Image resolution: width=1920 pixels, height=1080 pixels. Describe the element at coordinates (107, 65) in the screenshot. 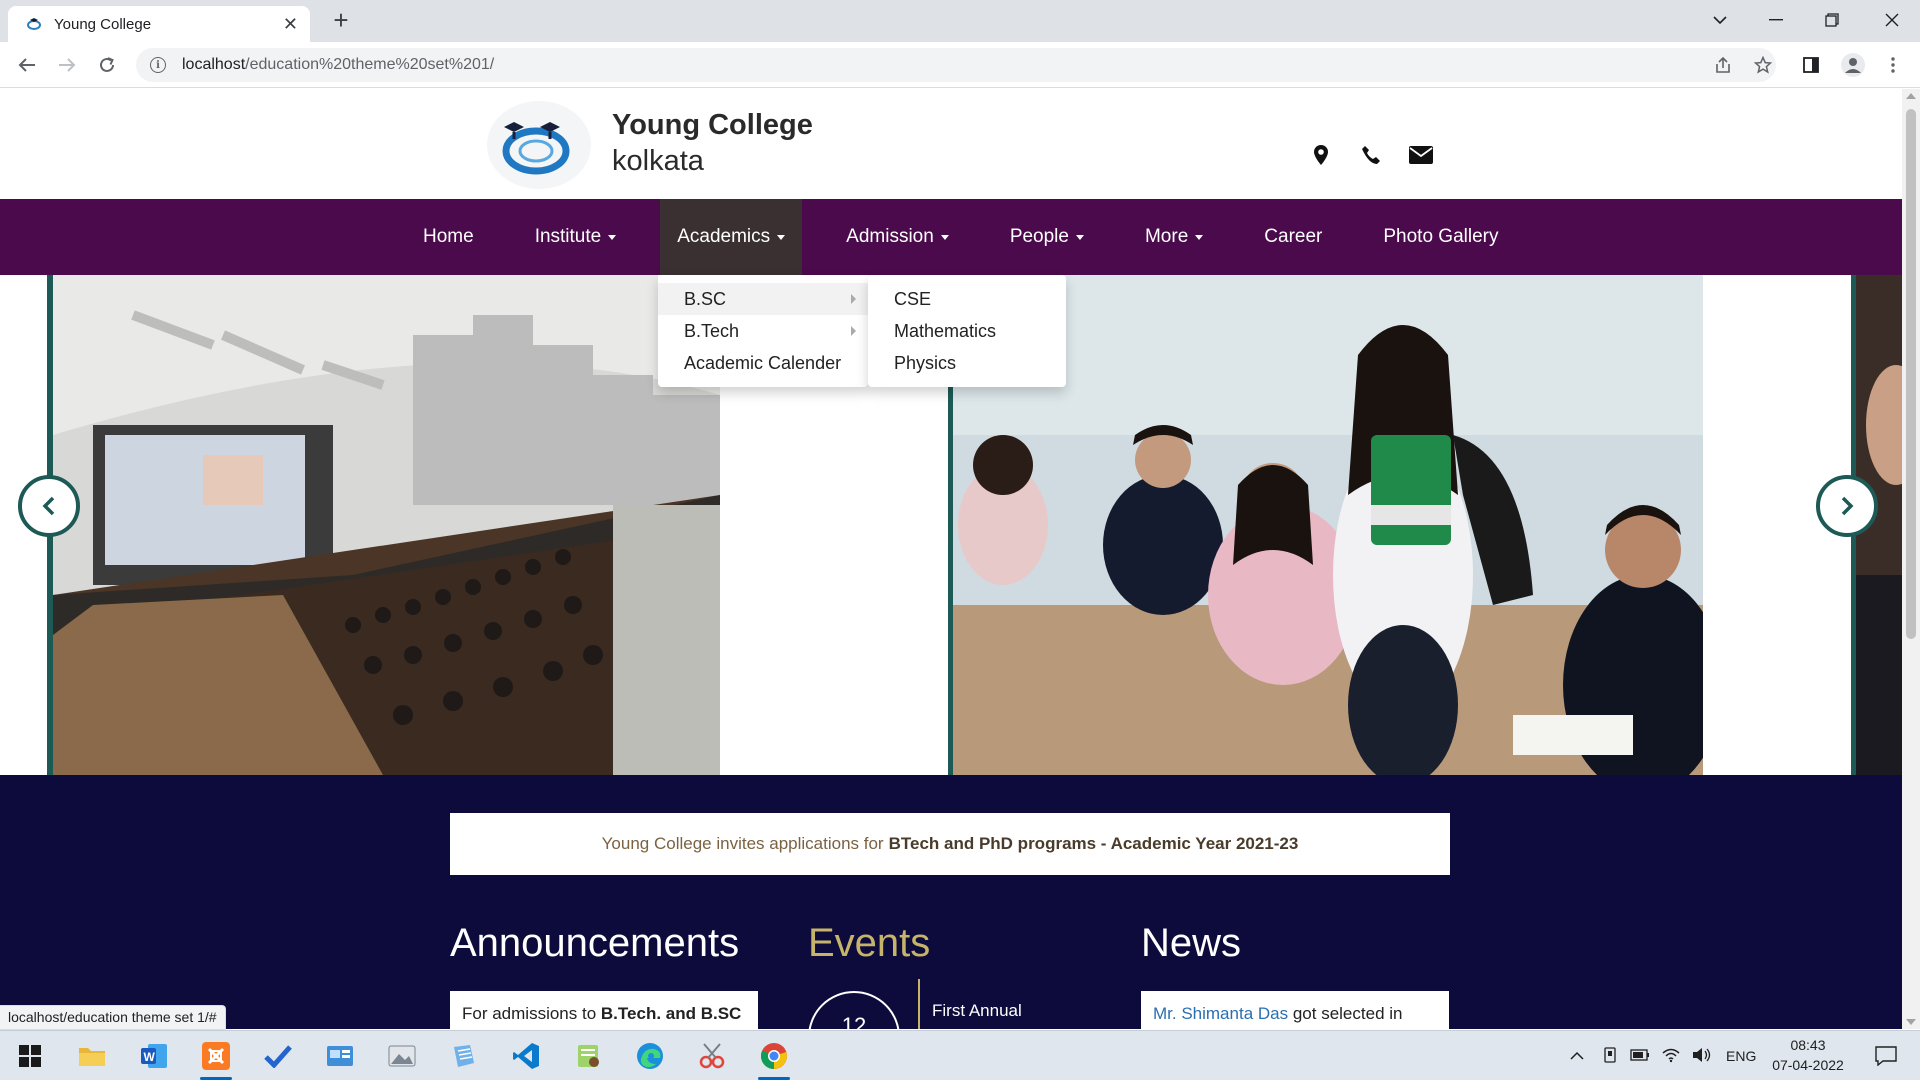

I see `reload-button` at that location.